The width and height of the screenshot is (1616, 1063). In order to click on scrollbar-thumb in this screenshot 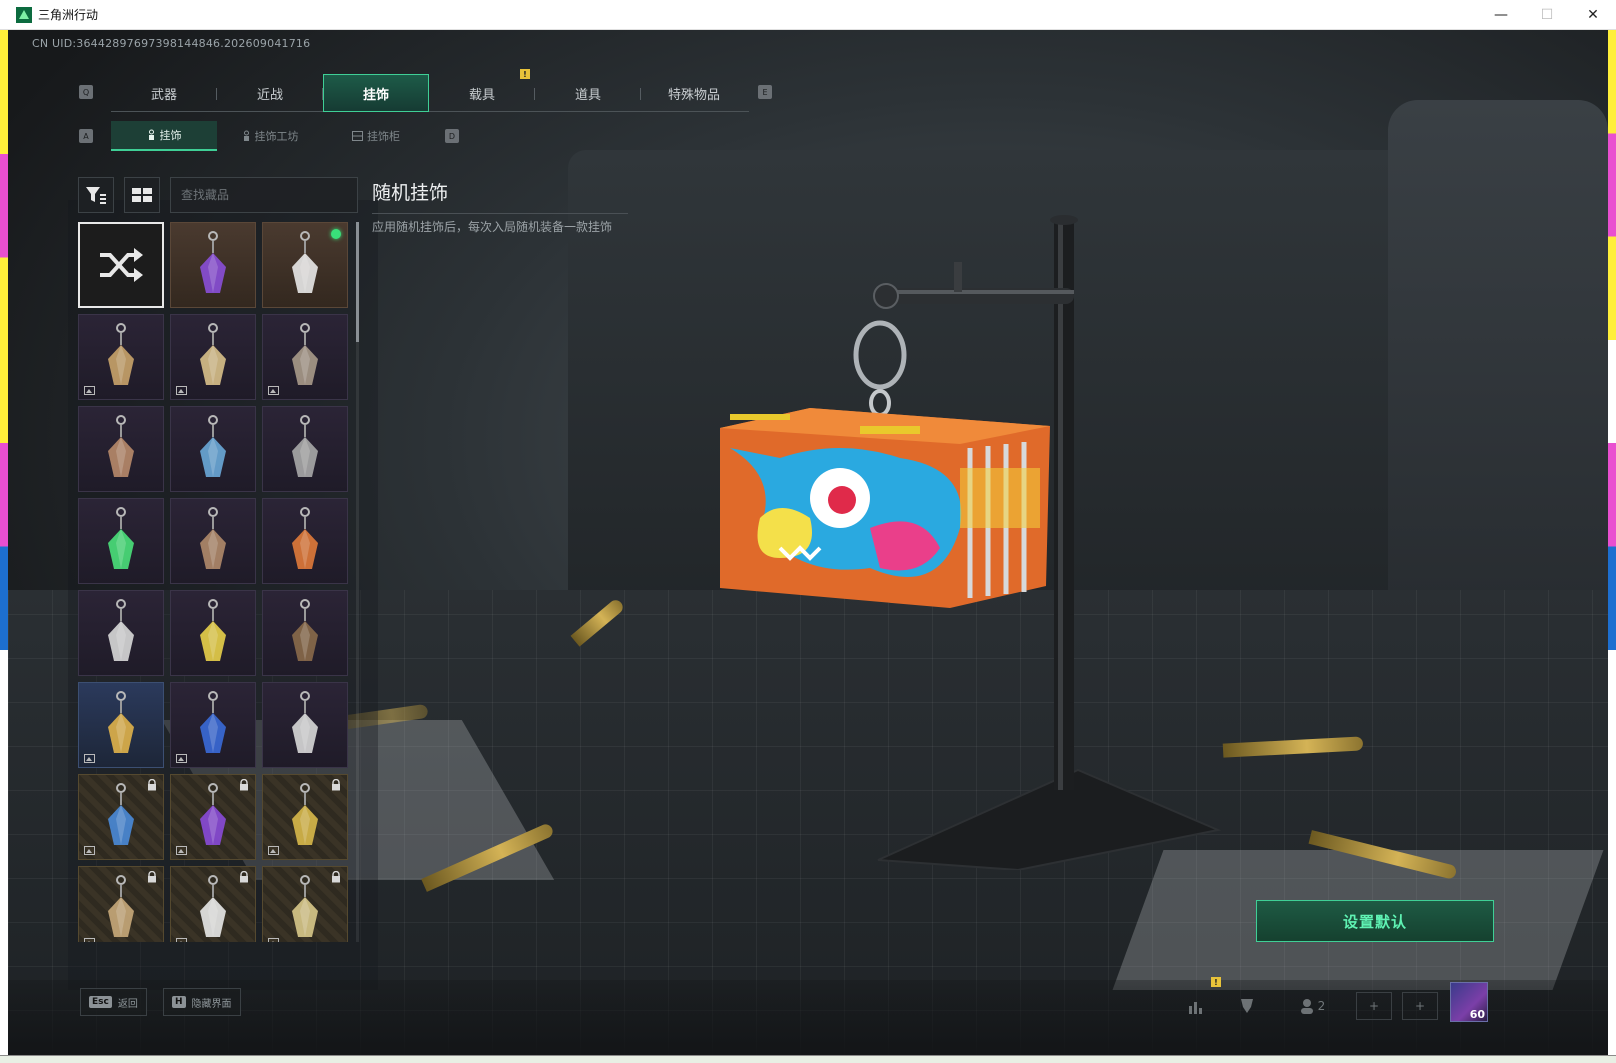, I will do `click(357, 282)`.